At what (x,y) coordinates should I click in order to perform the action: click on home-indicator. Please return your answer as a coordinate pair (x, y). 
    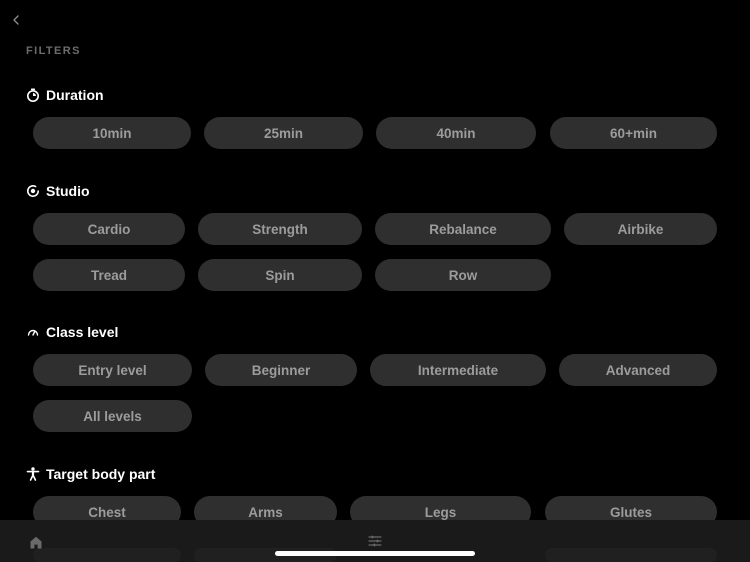
    Looking at the image, I should click on (375, 553).